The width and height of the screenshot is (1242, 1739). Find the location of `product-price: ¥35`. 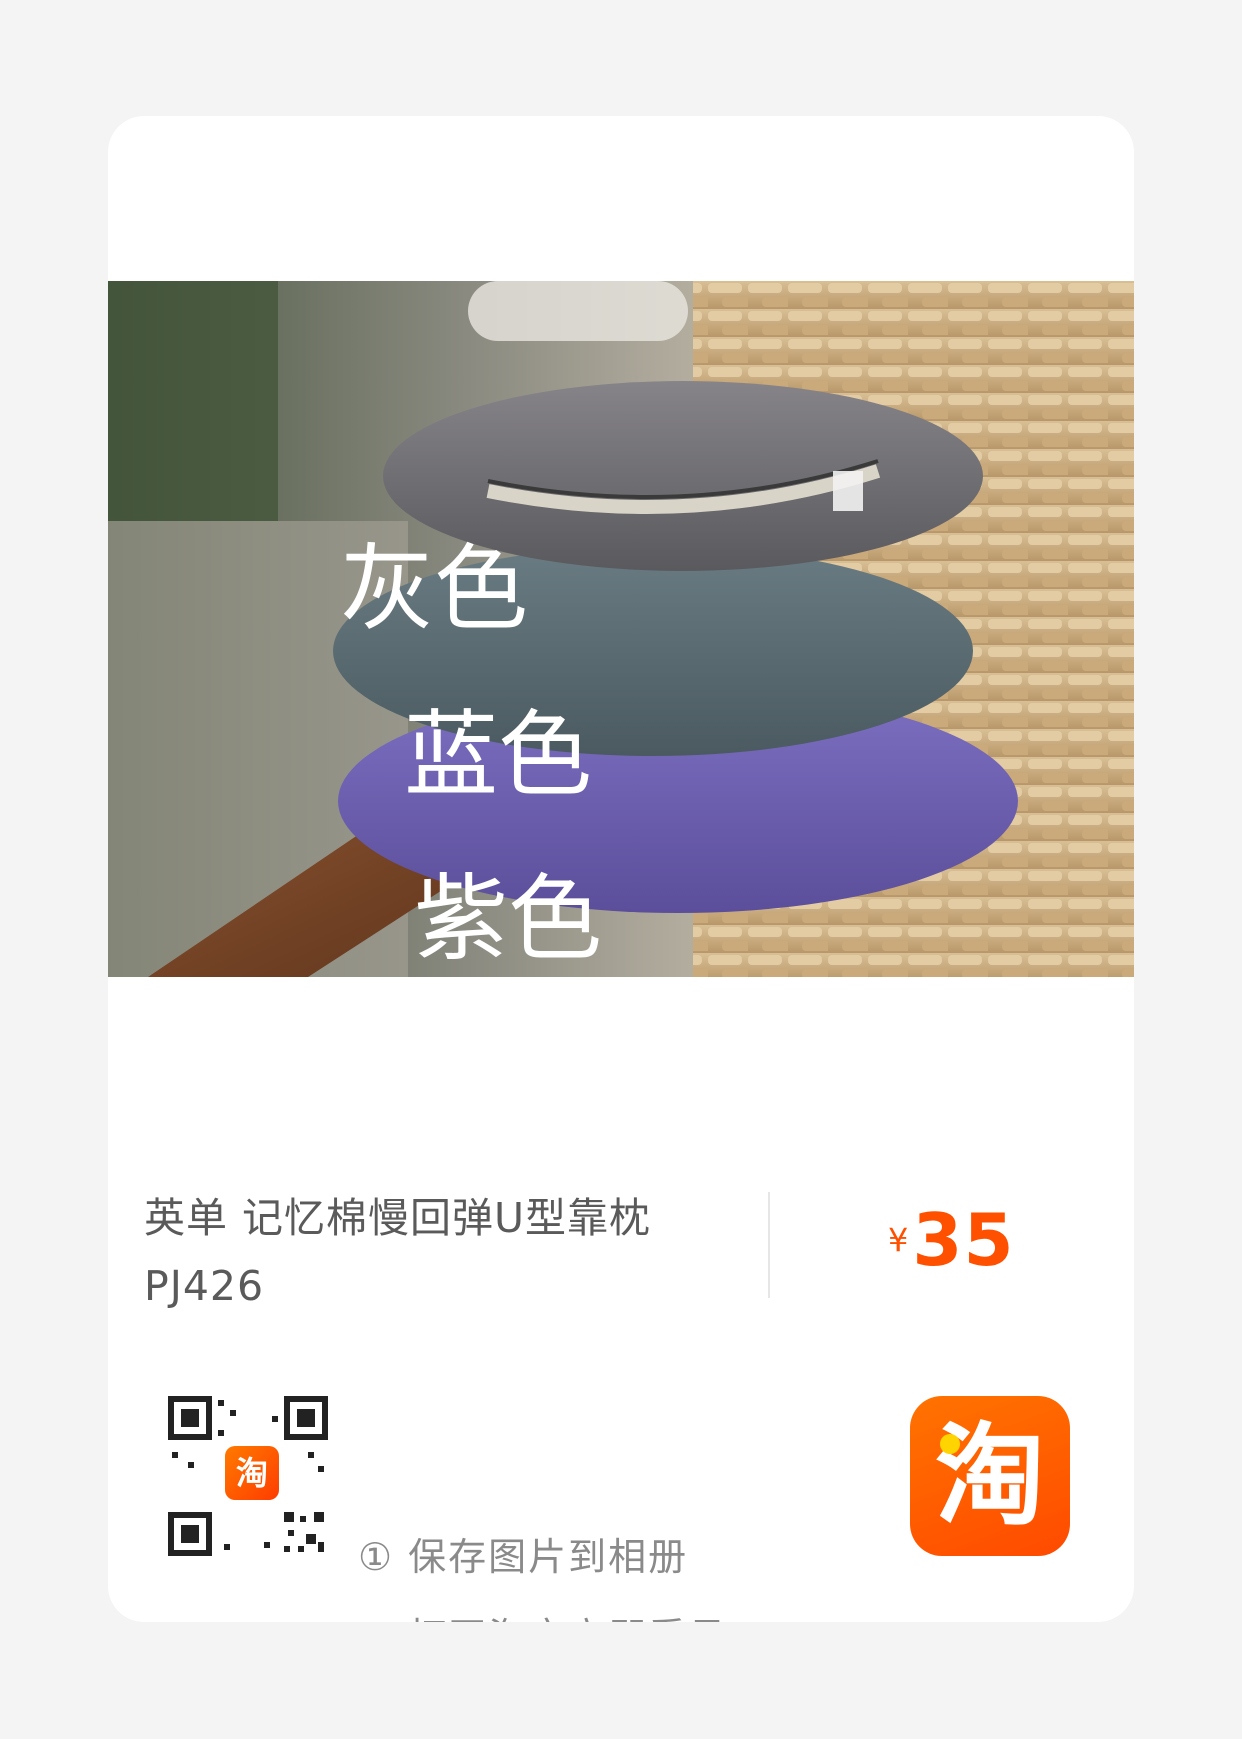

product-price: ¥35 is located at coordinates (951, 1240).